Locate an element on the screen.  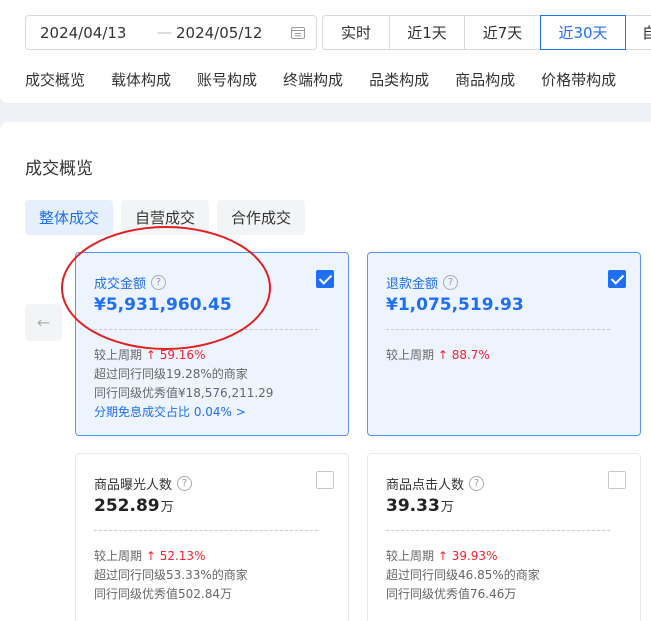
range-7day-button: 近7天 is located at coordinates (502, 32).